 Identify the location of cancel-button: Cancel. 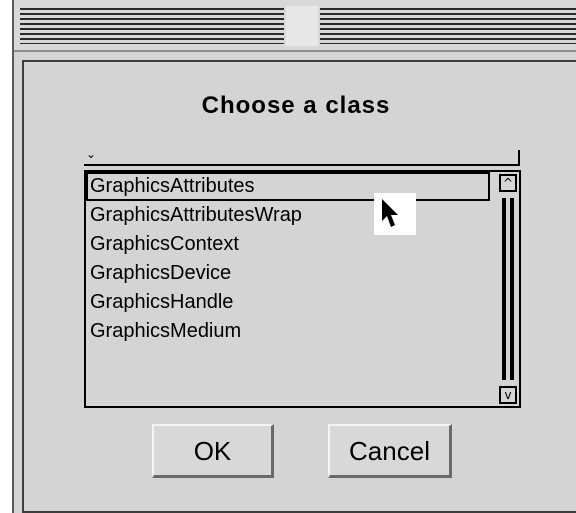
(390, 451).